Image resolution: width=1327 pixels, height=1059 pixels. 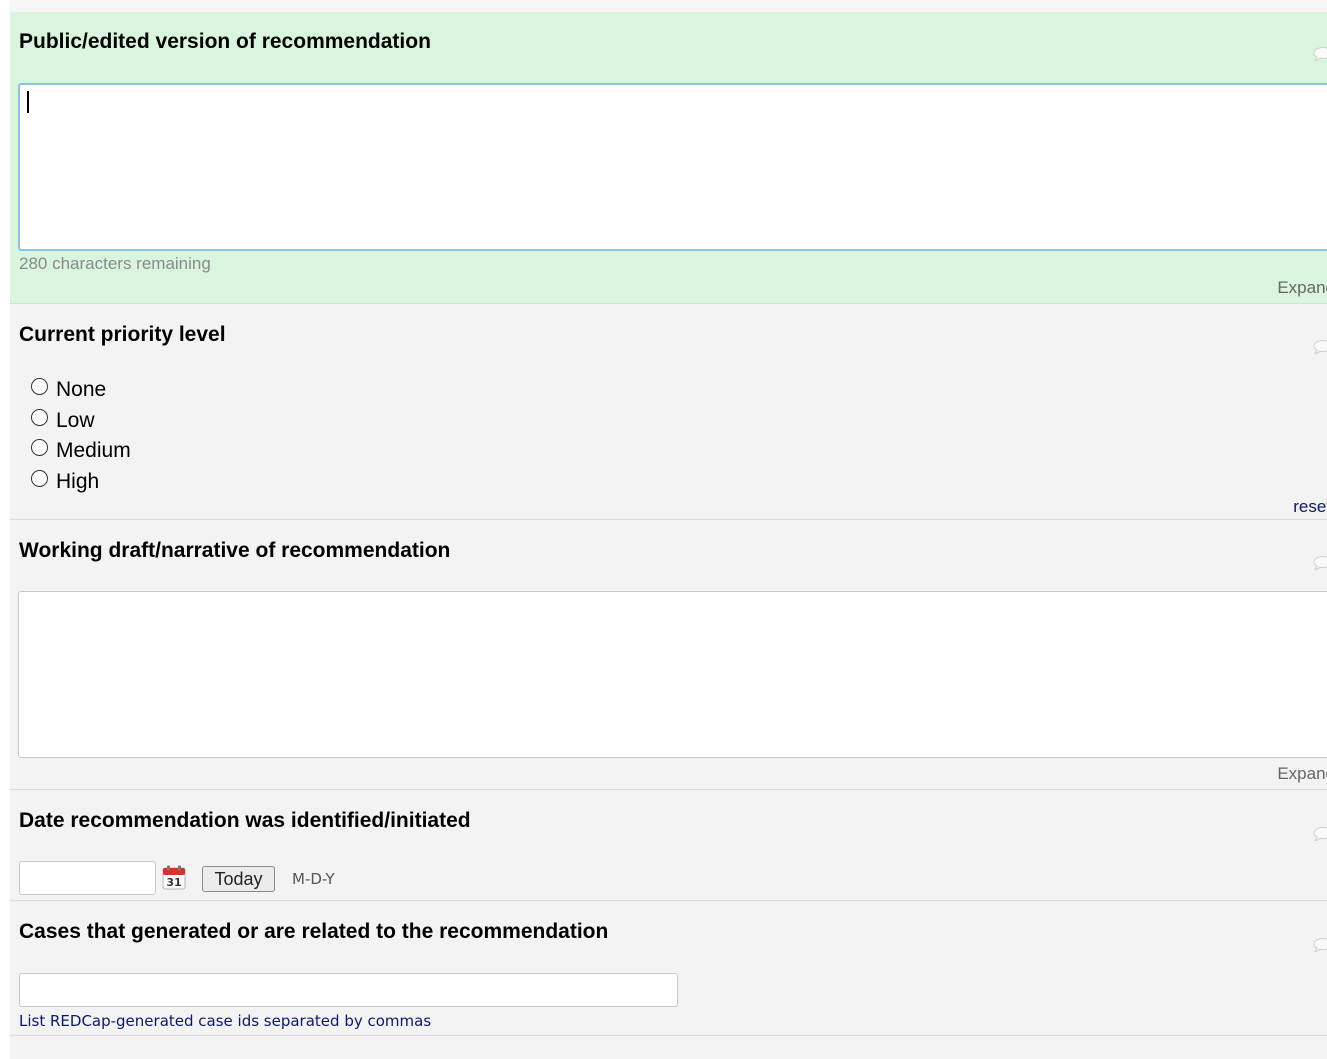 I want to click on date-format-hint: M-D-Y, so click(x=313, y=879).